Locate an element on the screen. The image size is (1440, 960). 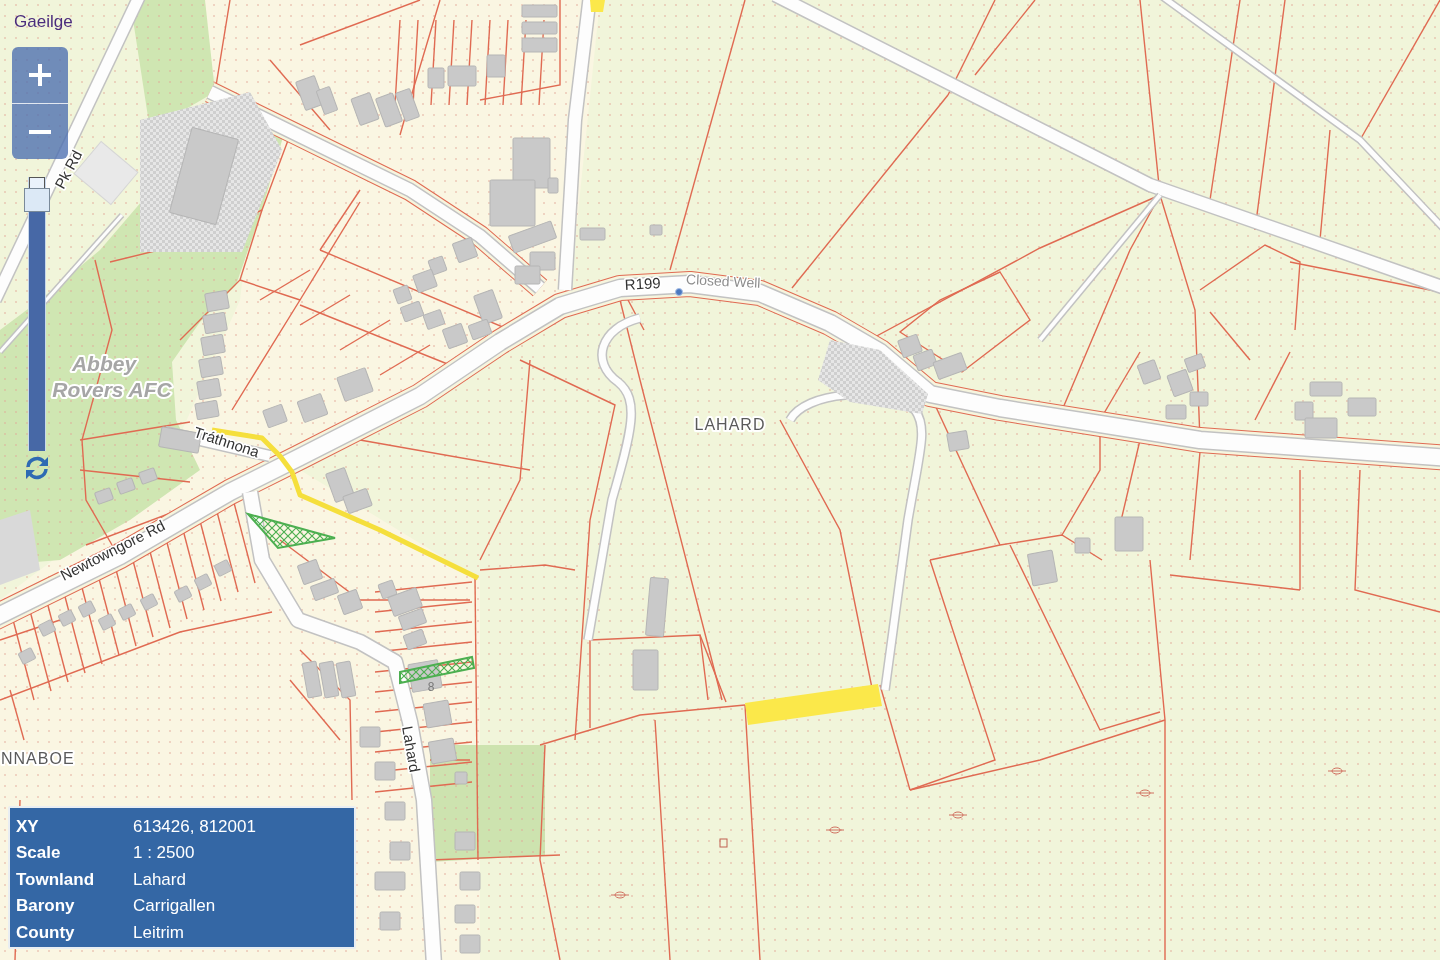
parcel-boundary is located at coordinates (1272, 386).